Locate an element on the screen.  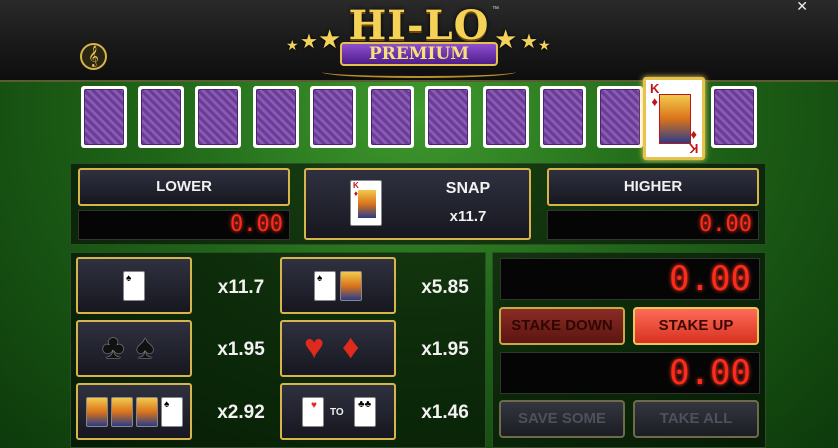
diamond-icon: ♦ is located at coordinates (351, 347).